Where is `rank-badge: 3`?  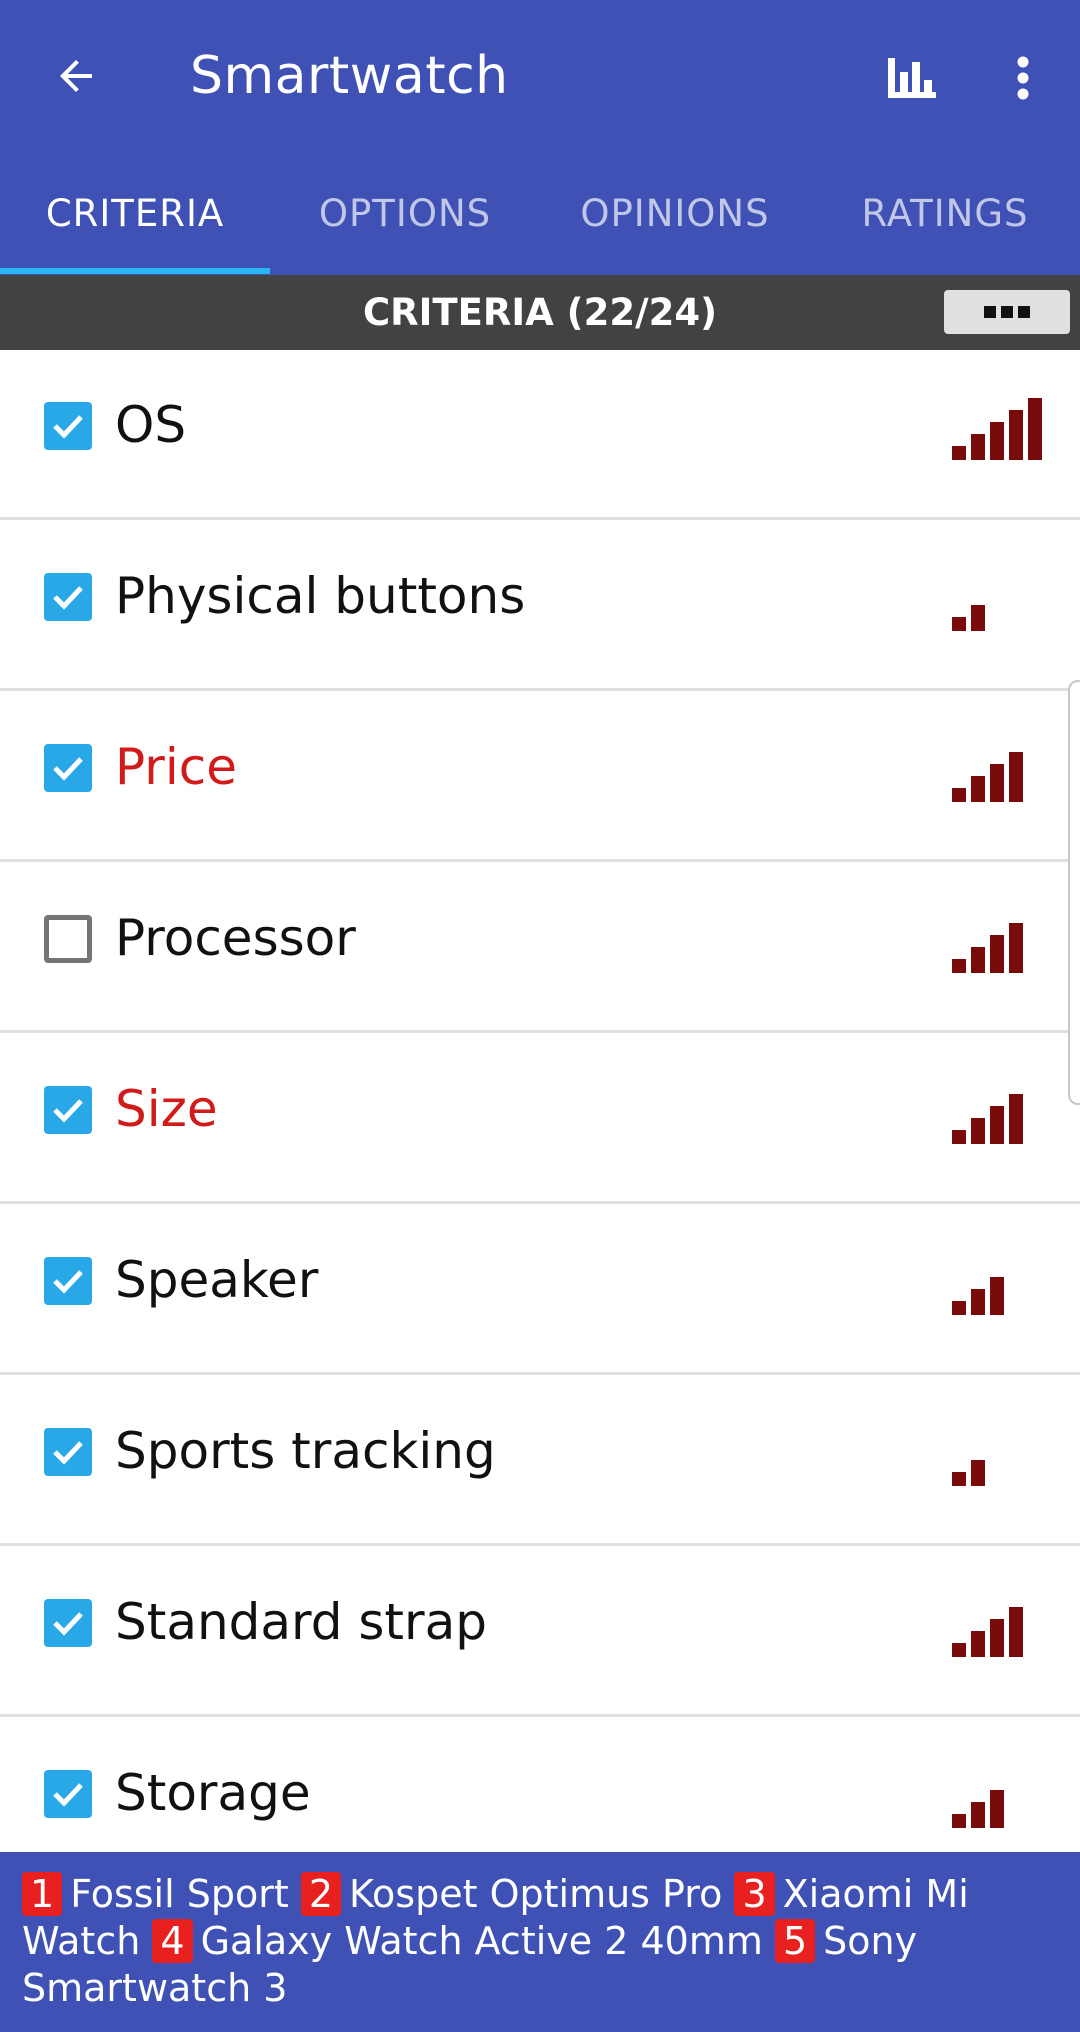 rank-badge: 3 is located at coordinates (754, 1894).